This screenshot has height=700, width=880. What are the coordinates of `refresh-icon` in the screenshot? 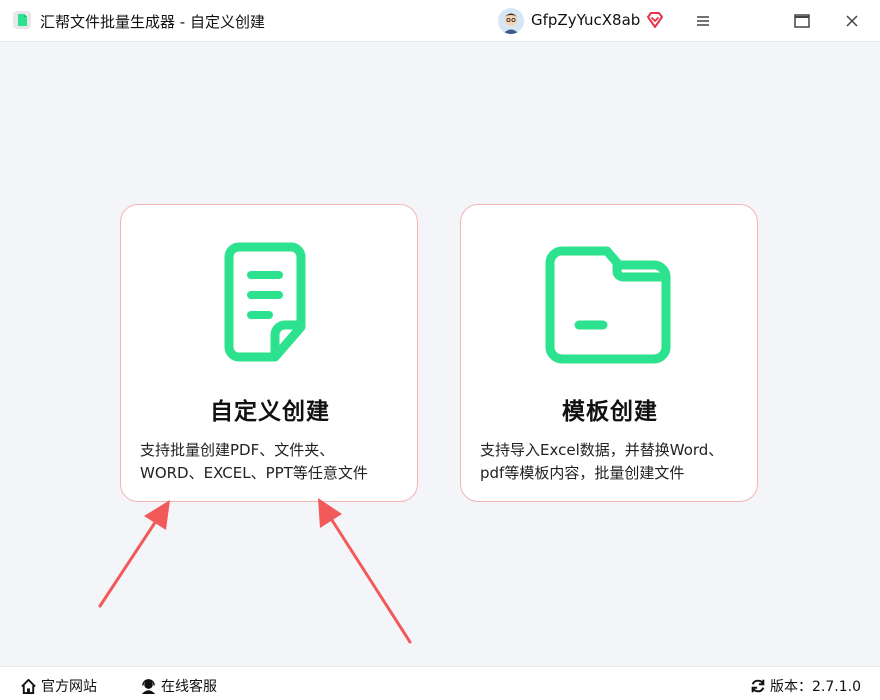 It's located at (758, 686).